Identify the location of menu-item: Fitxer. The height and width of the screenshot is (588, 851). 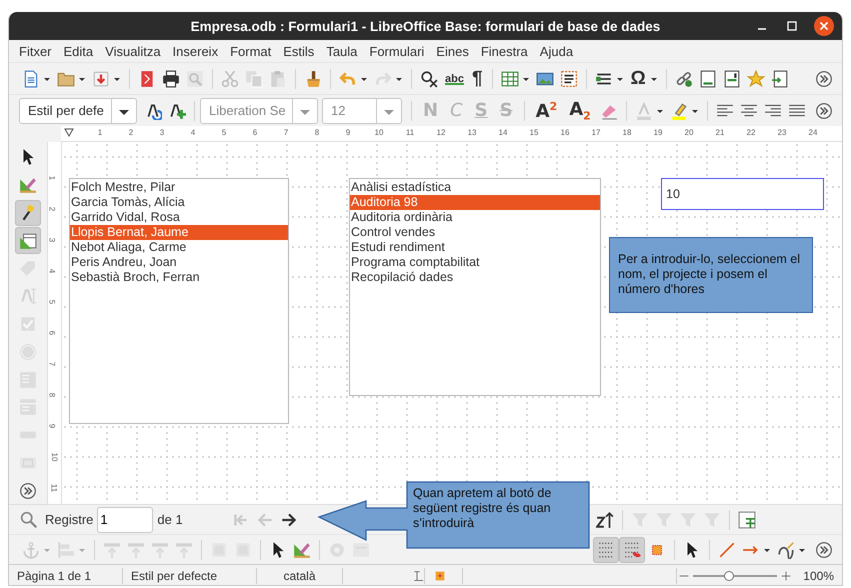
(35, 51).